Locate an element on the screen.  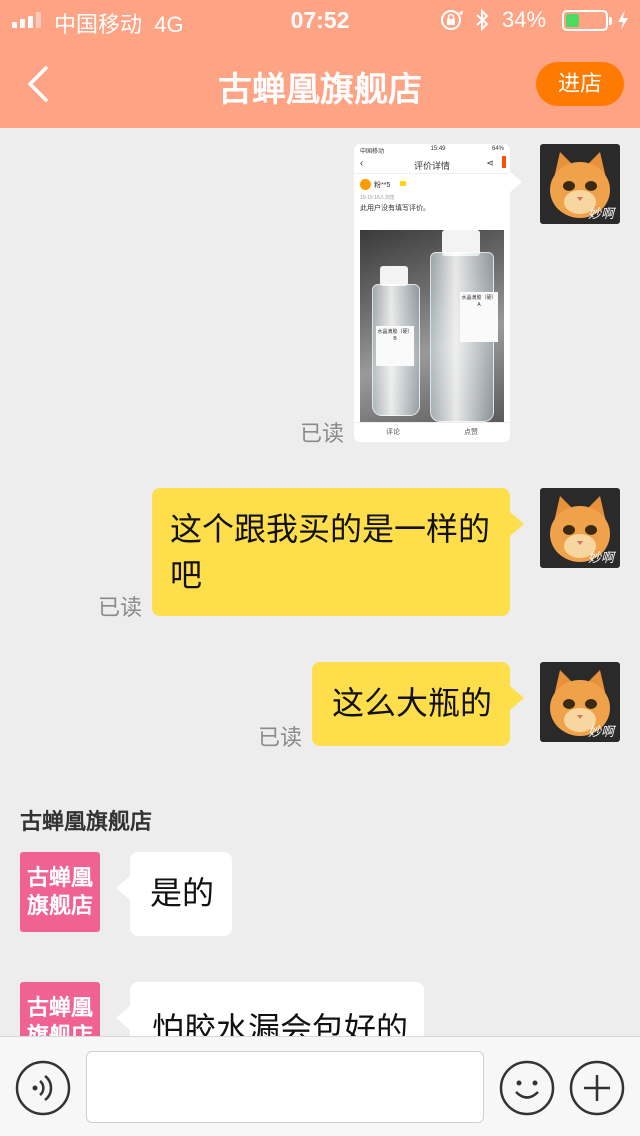
mini-review-text: 此用户没有填写评价。 is located at coordinates (395, 208).